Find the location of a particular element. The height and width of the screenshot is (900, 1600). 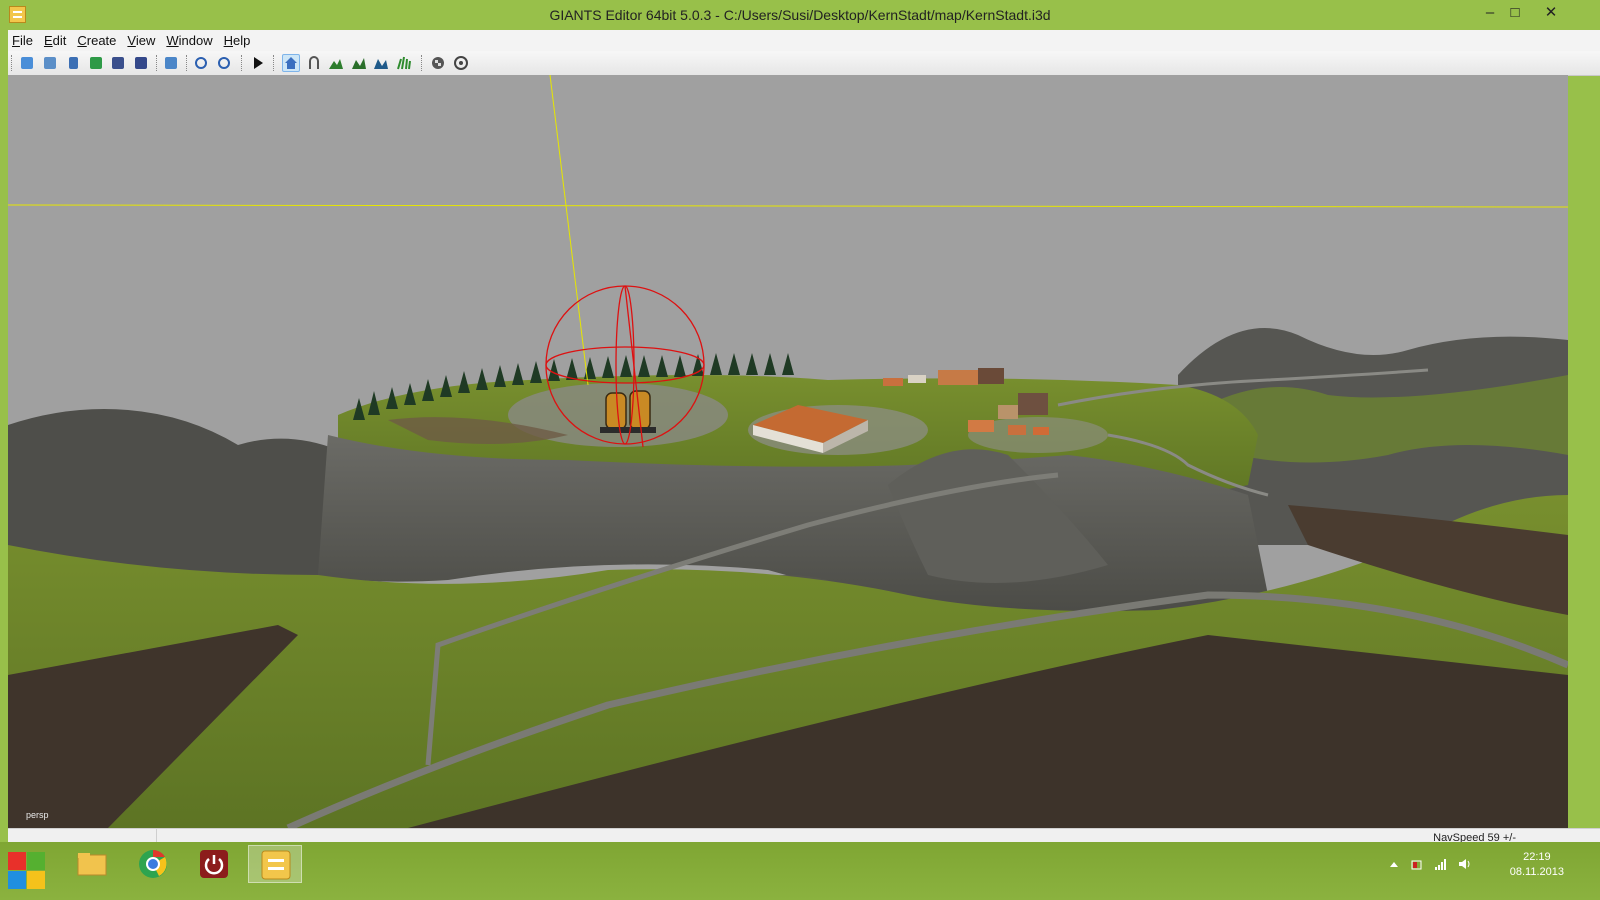

network-signal-icon is located at coordinates (1441, 864).